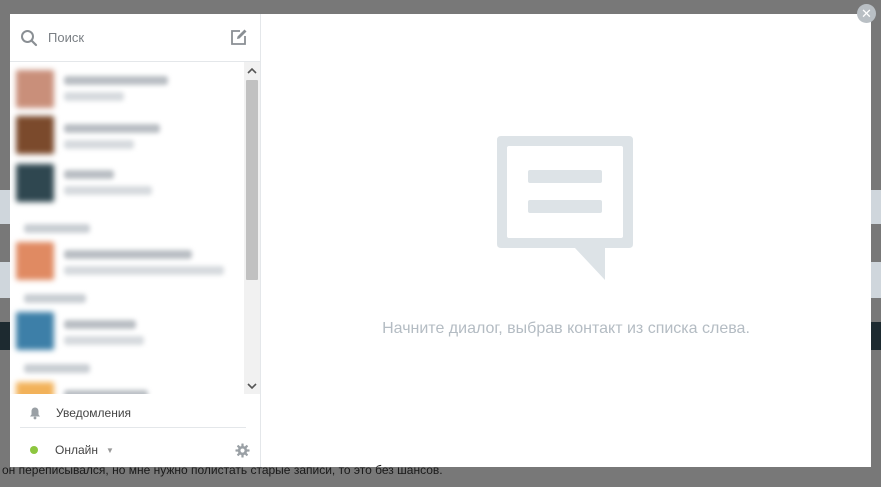 This screenshot has height=487, width=881. I want to click on bell-icon, so click(35, 413).